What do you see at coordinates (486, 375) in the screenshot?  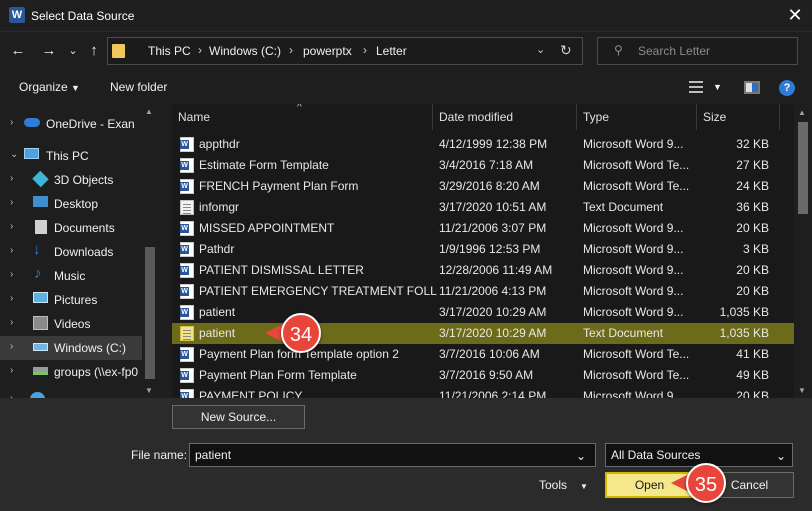 I see `date-modified-cell: 3/7/2016 9:50 AM` at bounding box center [486, 375].